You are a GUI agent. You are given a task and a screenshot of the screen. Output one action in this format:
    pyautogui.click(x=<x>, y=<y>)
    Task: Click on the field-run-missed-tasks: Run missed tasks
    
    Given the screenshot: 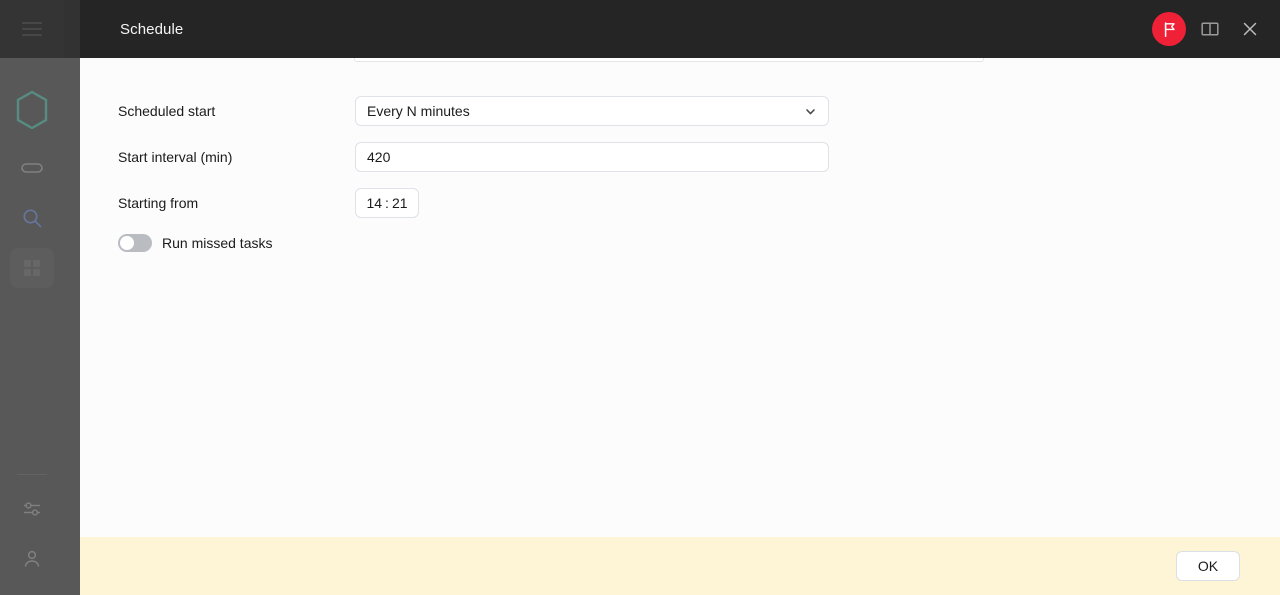 What is the action you would take?
    pyautogui.click(x=699, y=243)
    